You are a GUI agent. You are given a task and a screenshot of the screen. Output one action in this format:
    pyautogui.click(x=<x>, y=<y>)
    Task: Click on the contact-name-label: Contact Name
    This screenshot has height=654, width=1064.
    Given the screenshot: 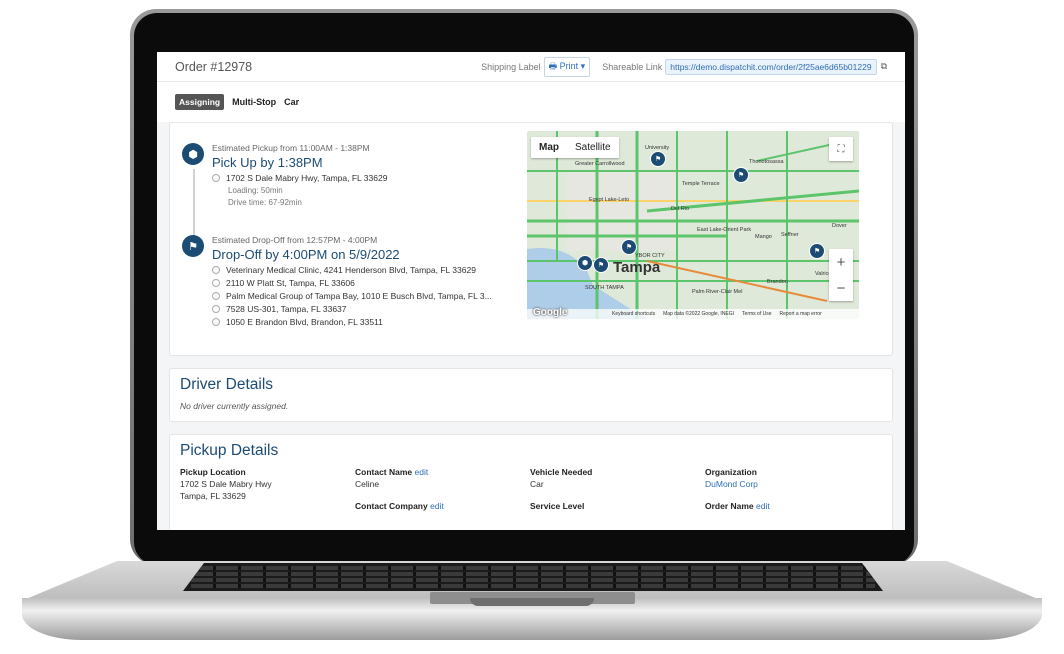 What is the action you would take?
    pyautogui.click(x=384, y=472)
    